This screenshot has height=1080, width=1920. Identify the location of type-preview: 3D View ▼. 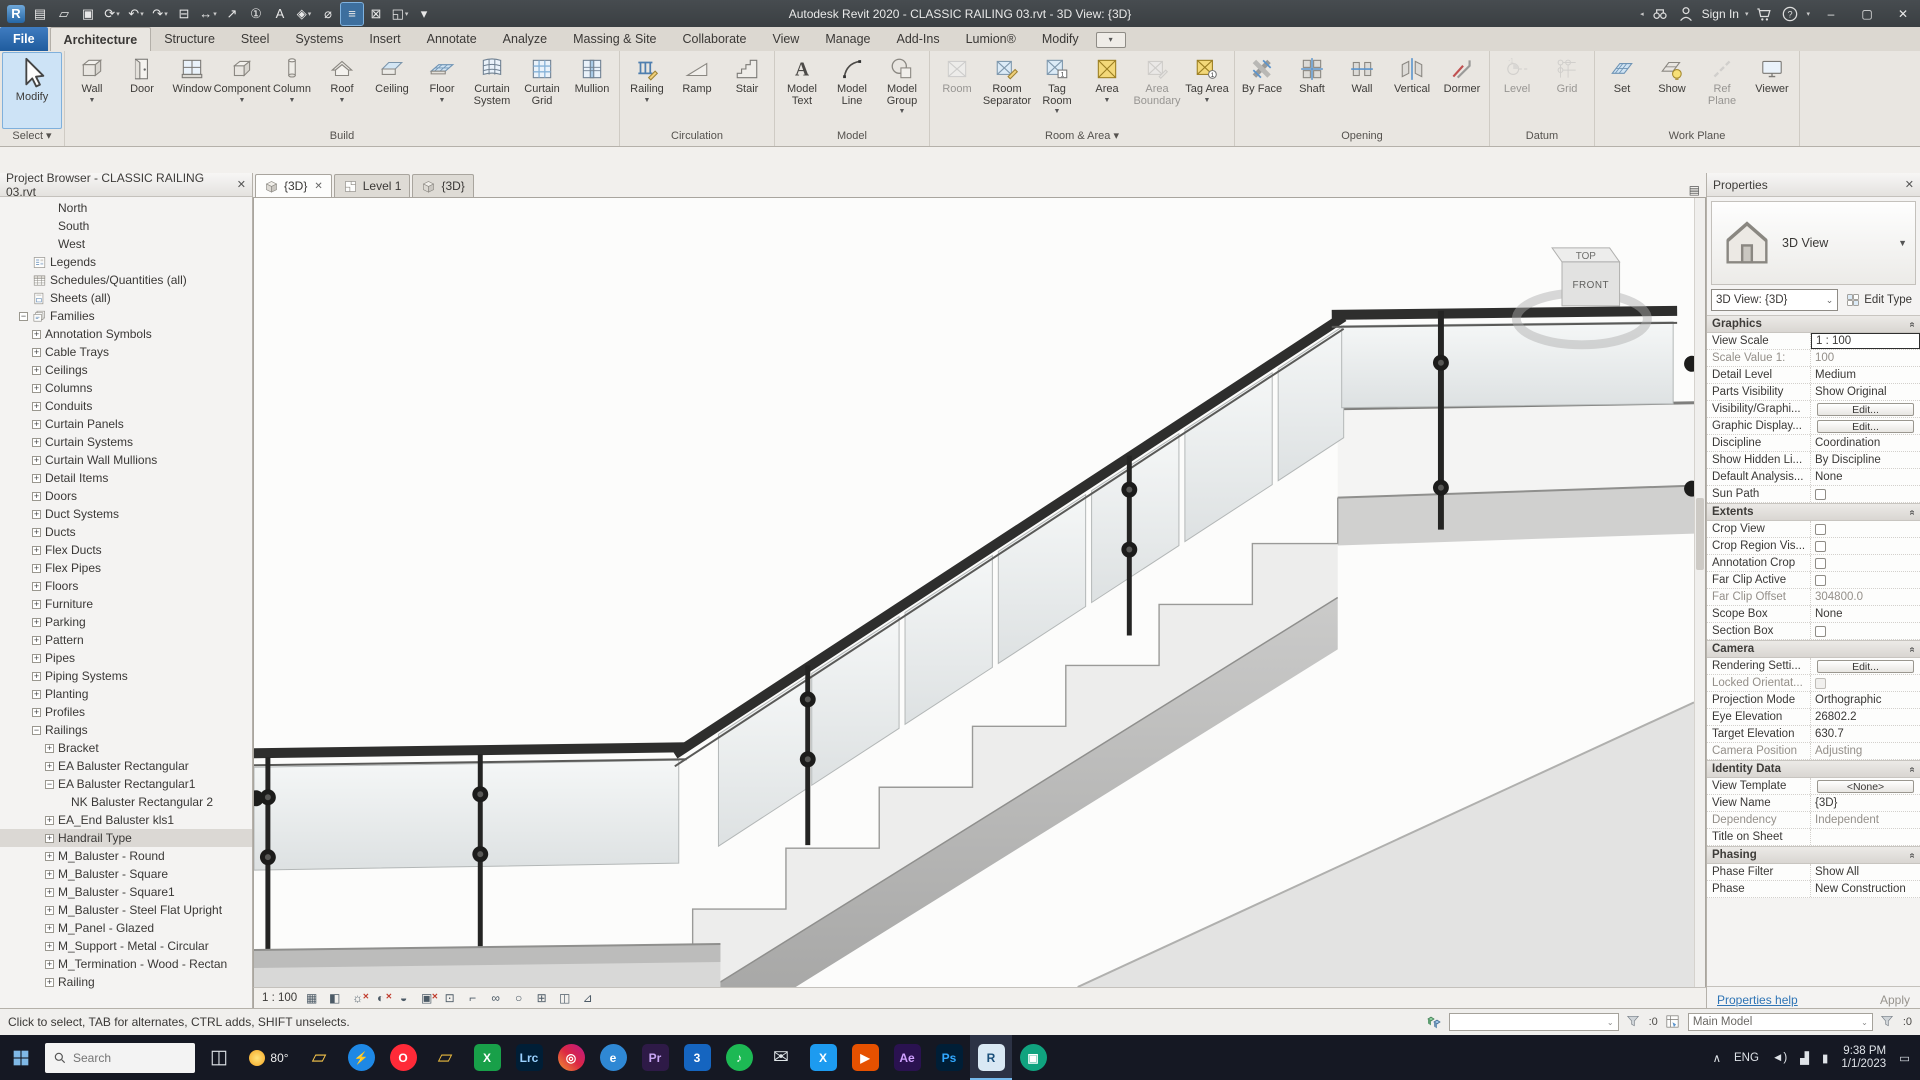
(1813, 243).